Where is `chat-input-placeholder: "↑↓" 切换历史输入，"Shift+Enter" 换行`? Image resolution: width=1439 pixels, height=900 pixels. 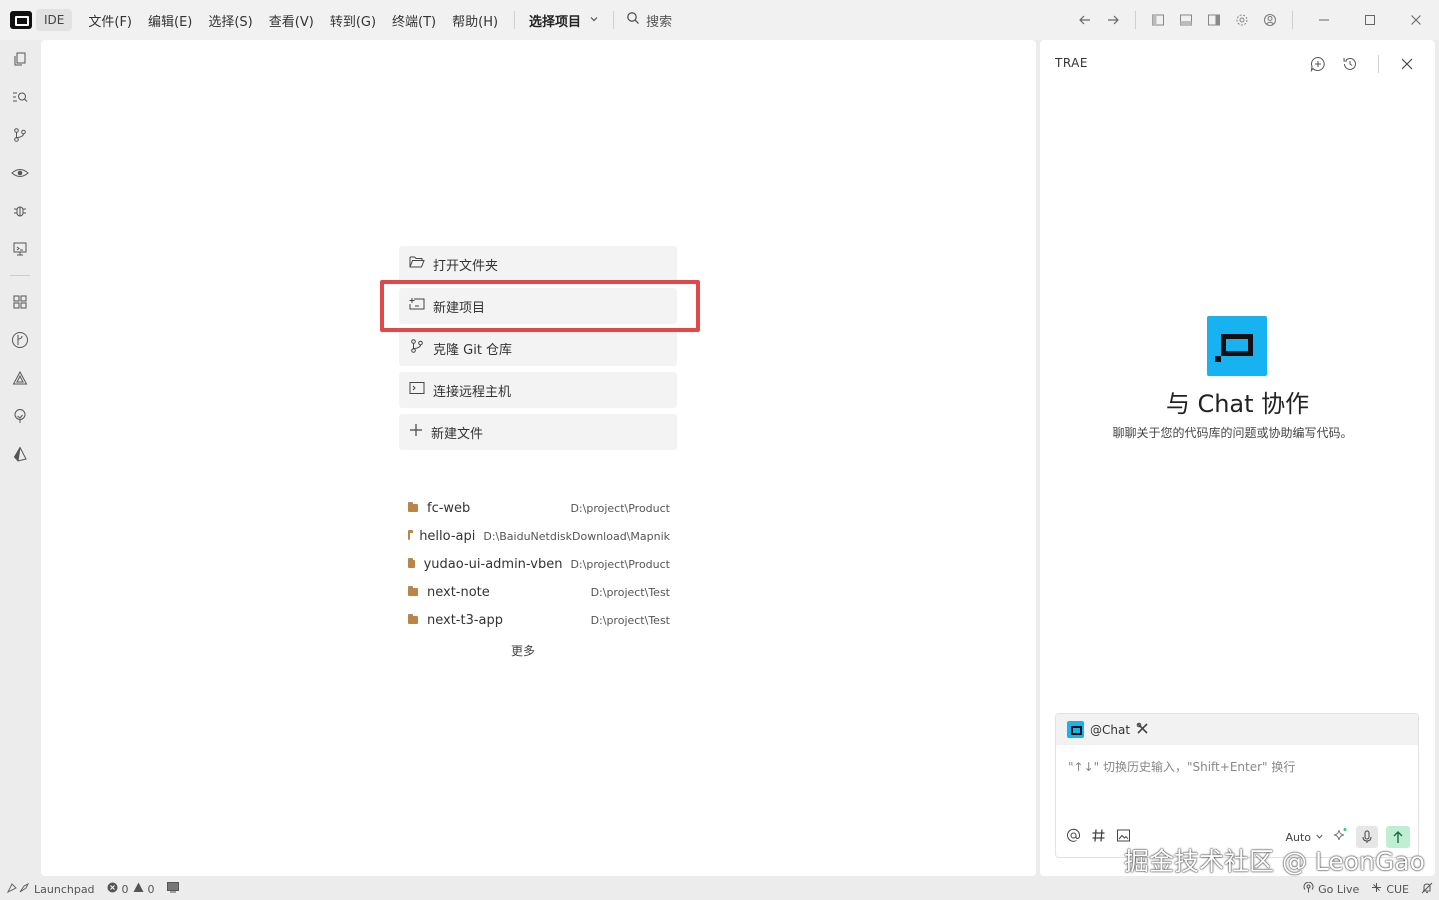 chat-input-placeholder: "↑↓" 切换历史输入，"Shift+Enter" 换行 is located at coordinates (1181, 766).